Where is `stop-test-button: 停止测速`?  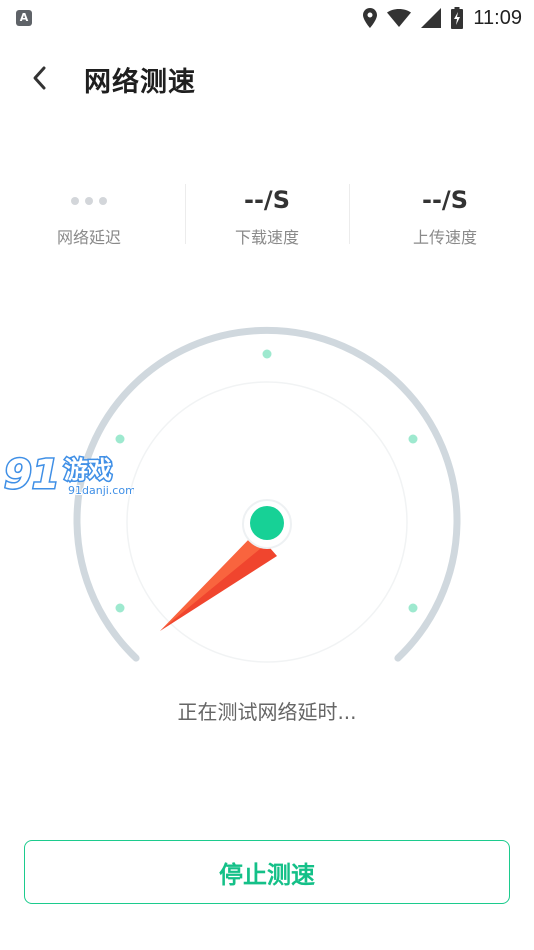
stop-test-button: 停止测速 is located at coordinates (267, 872).